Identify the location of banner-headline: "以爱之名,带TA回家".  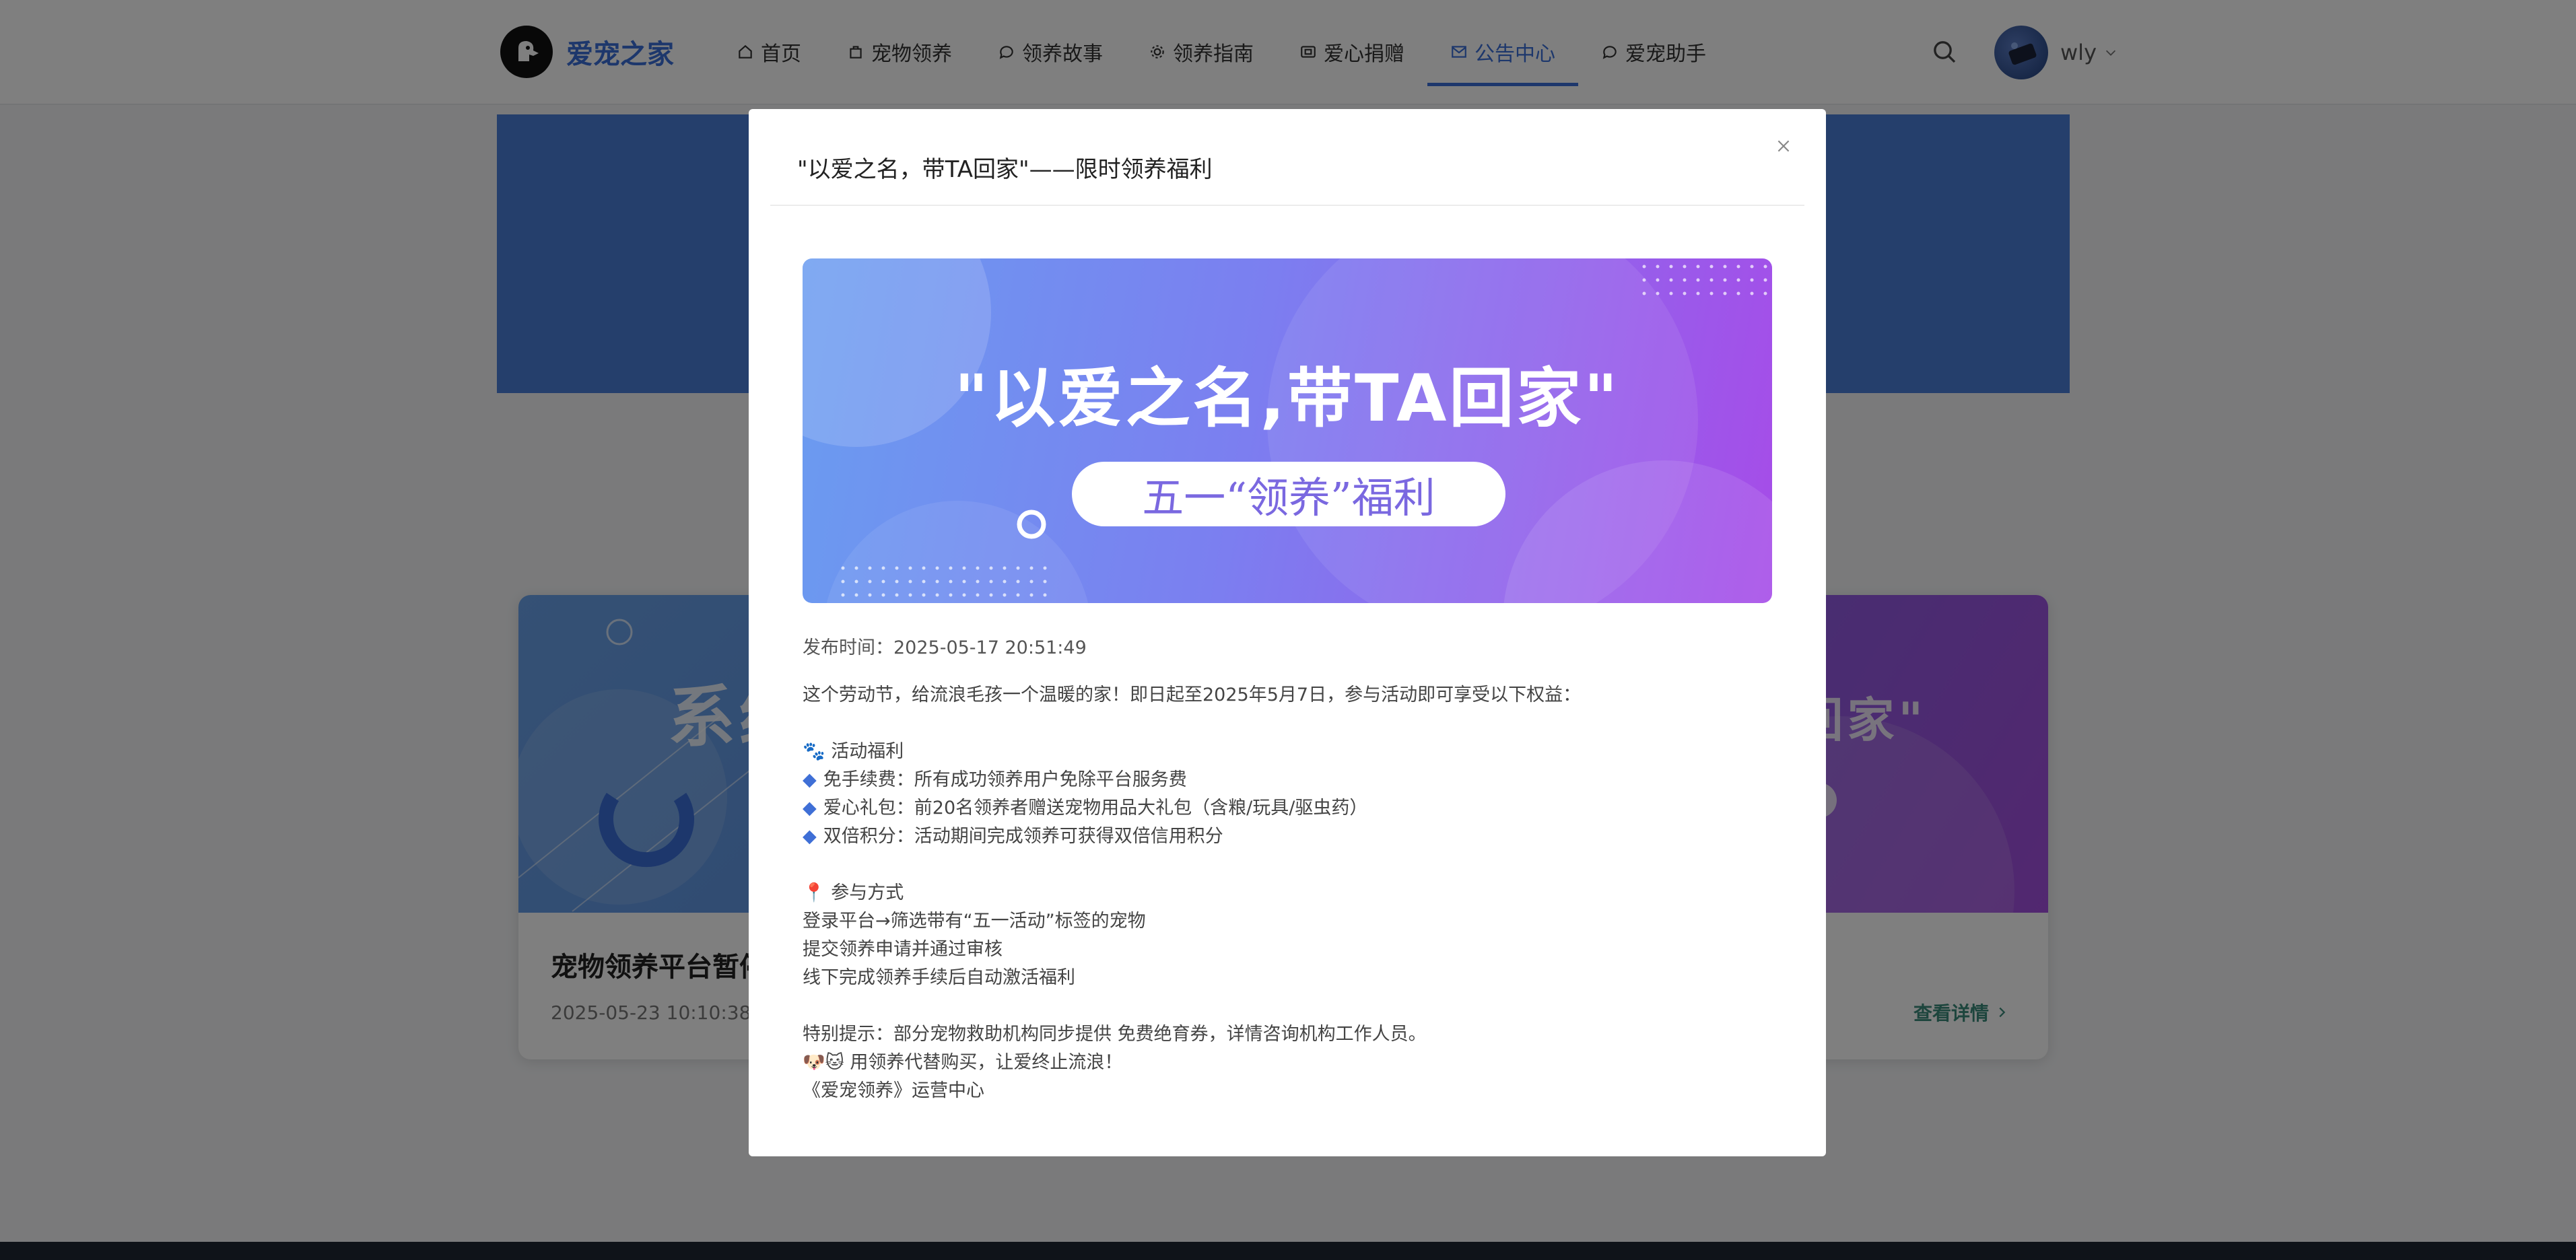
(1287, 398).